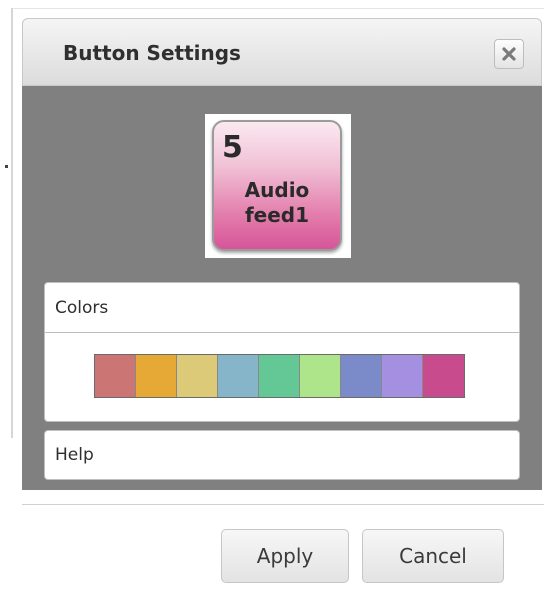 The width and height of the screenshot is (544, 607). Describe the element at coordinates (272, 4) in the screenshot. I see `top-border` at that location.